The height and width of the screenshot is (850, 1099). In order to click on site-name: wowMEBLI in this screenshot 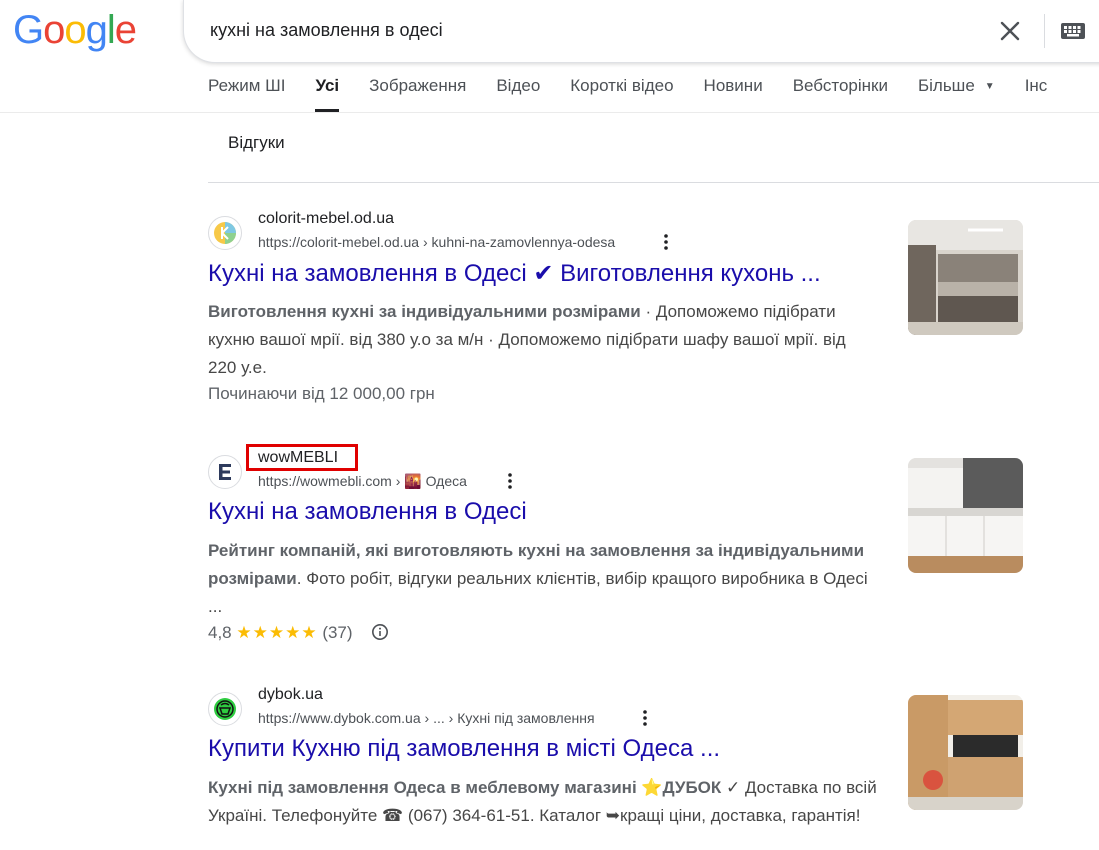, I will do `click(298, 458)`.